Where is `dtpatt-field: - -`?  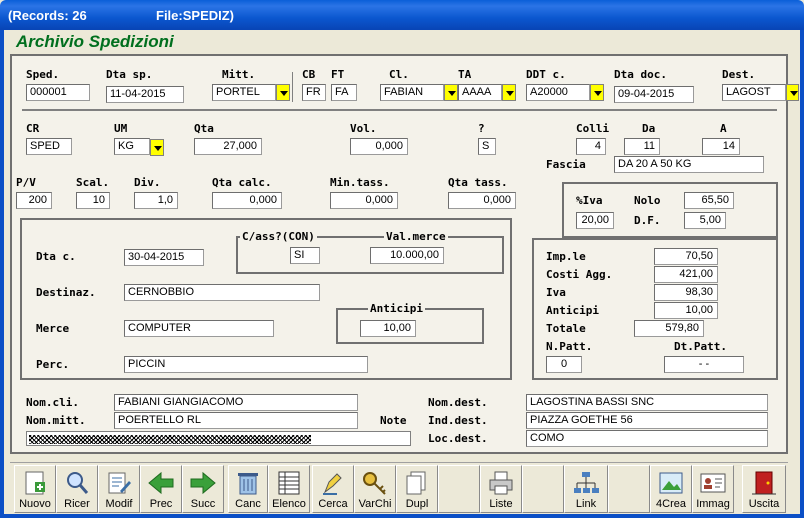
dtpatt-field: - - is located at coordinates (704, 364).